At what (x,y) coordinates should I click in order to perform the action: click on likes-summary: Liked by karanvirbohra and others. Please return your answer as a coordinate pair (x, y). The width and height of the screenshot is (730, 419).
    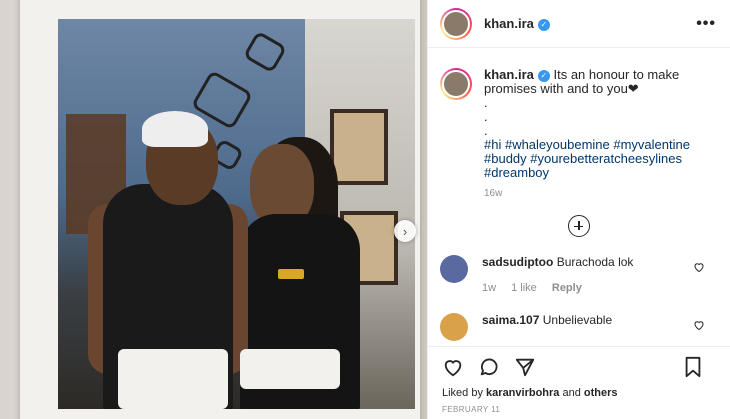
    Looking at the image, I should click on (530, 393).